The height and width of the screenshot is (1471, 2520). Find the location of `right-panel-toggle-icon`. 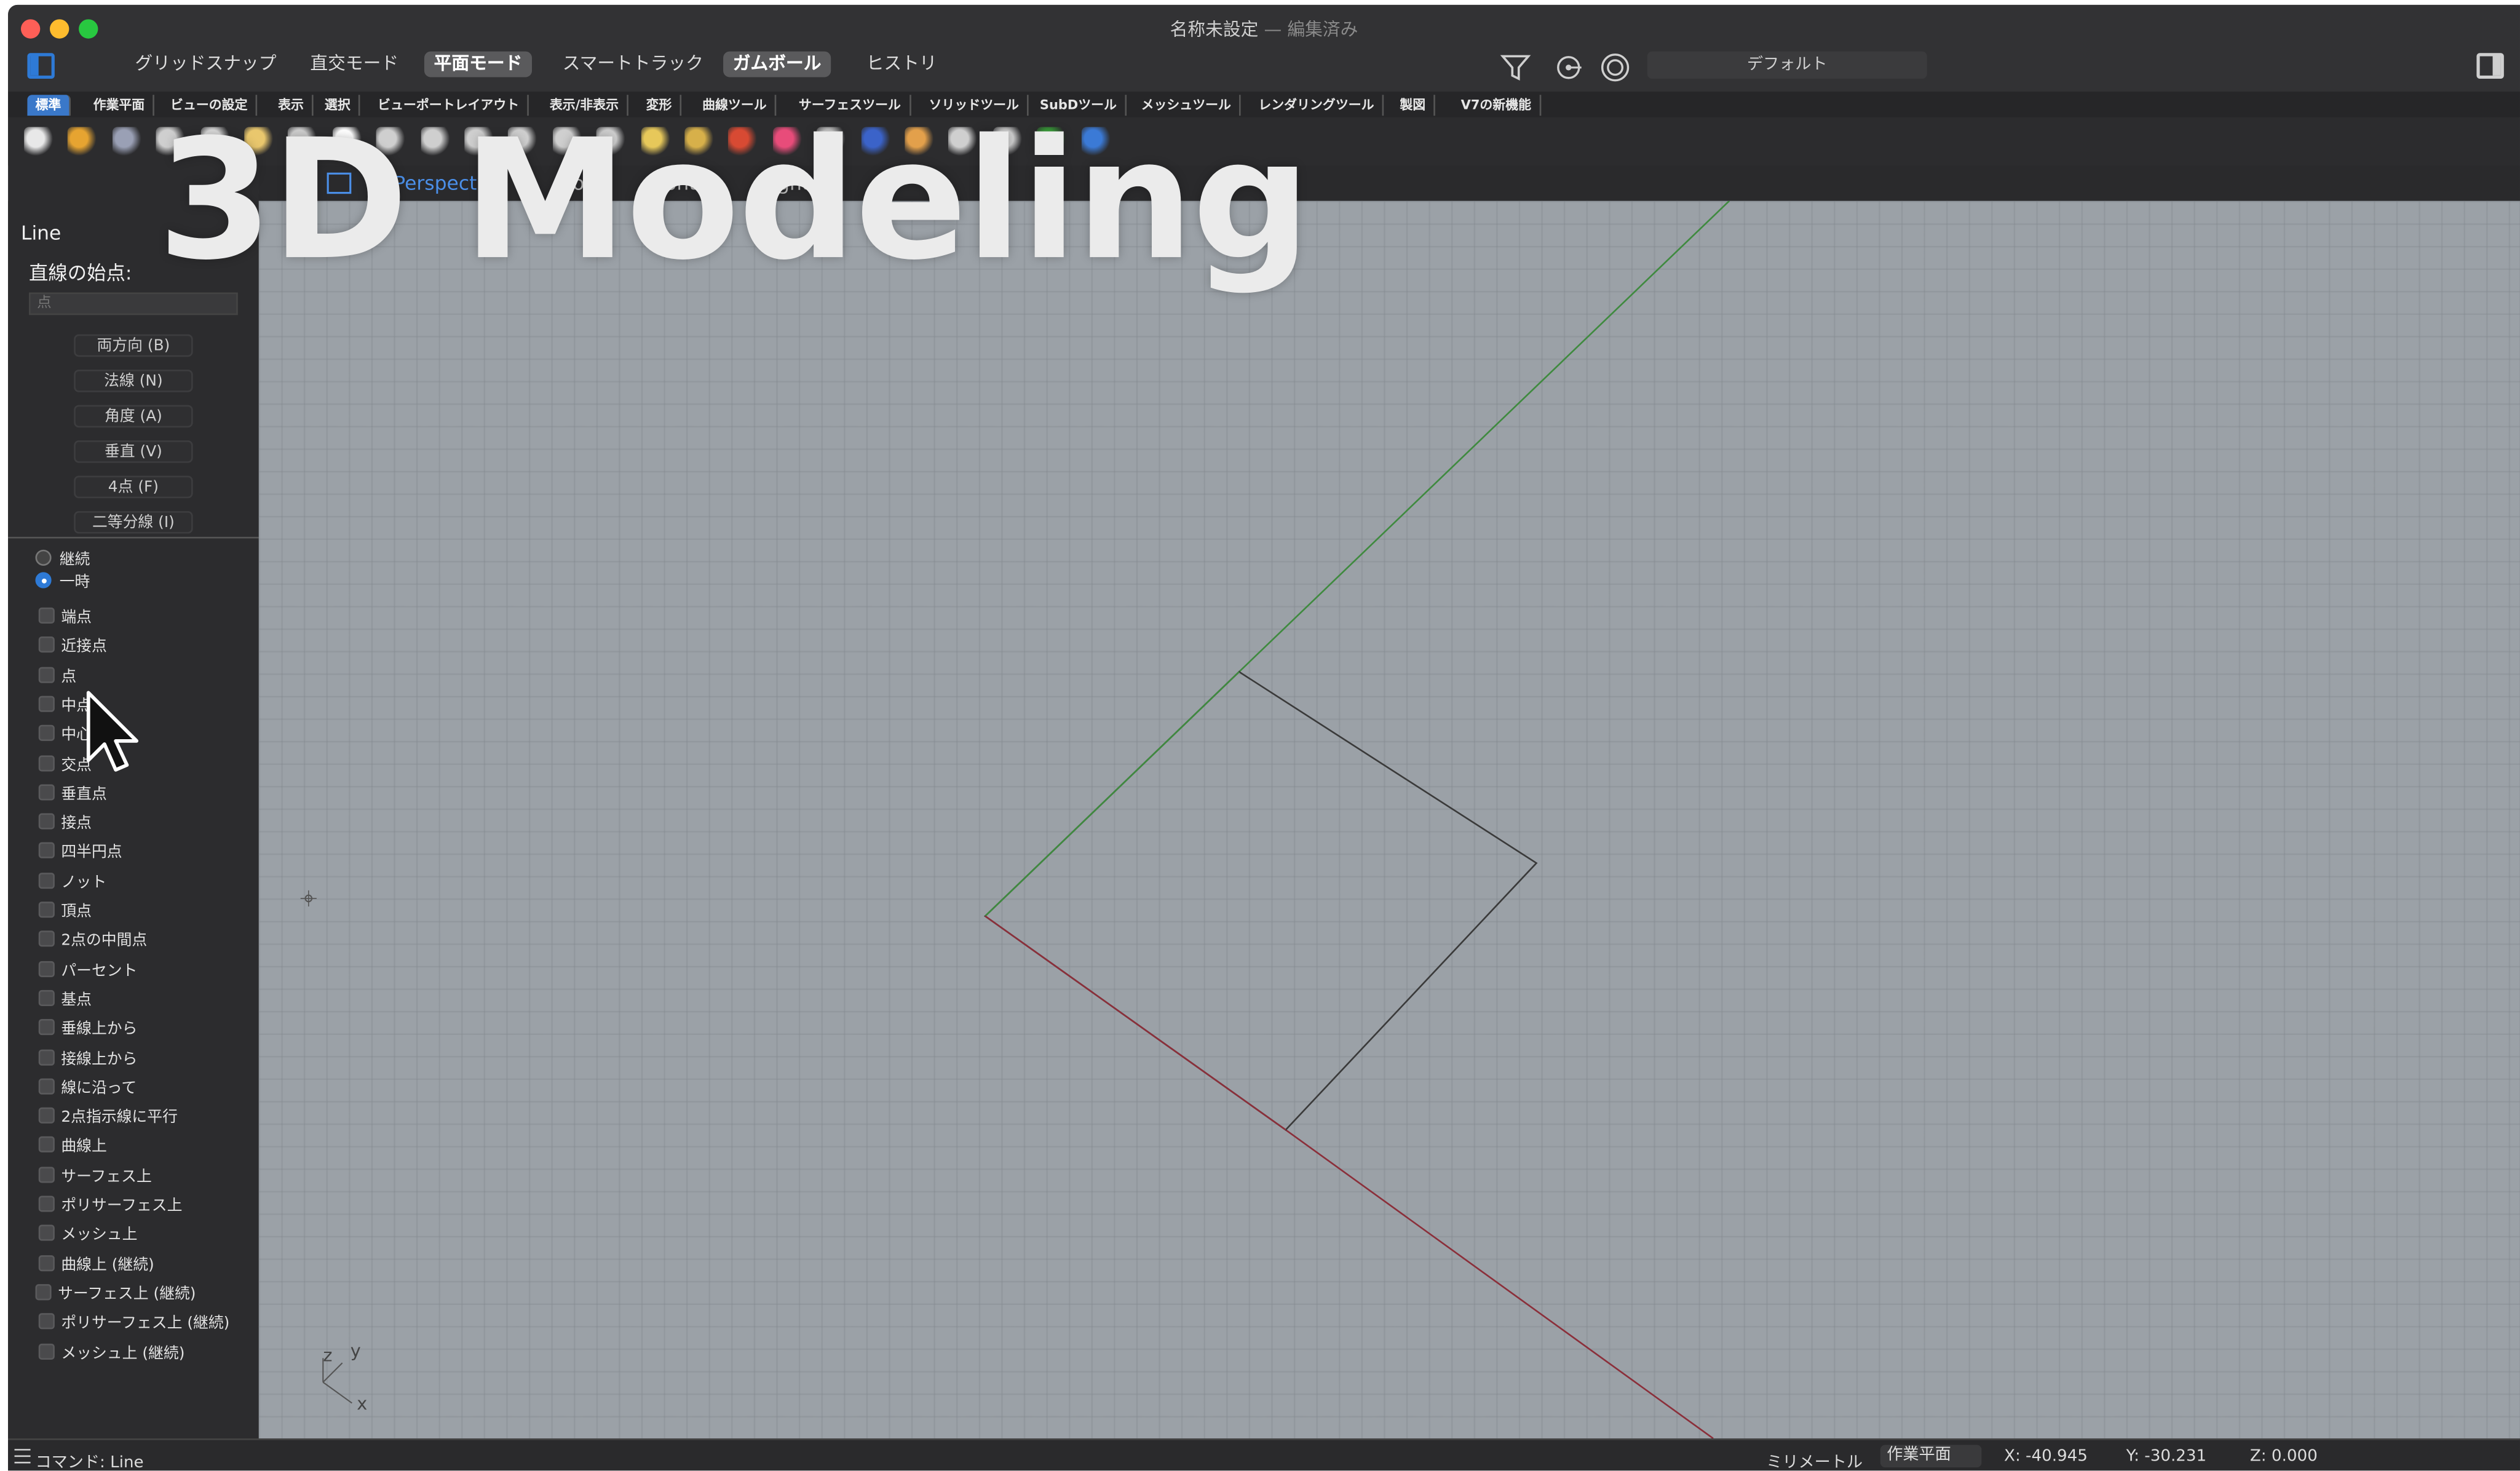

right-panel-toggle-icon is located at coordinates (2490, 66).